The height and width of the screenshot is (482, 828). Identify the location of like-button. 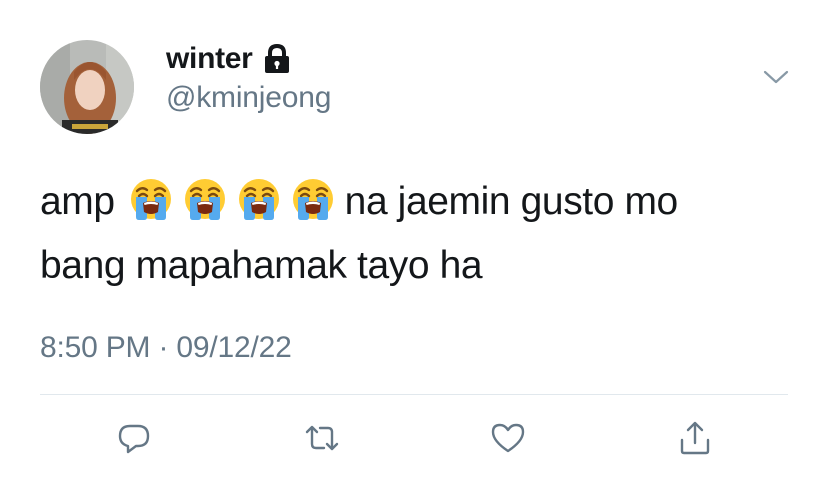
(508, 438).